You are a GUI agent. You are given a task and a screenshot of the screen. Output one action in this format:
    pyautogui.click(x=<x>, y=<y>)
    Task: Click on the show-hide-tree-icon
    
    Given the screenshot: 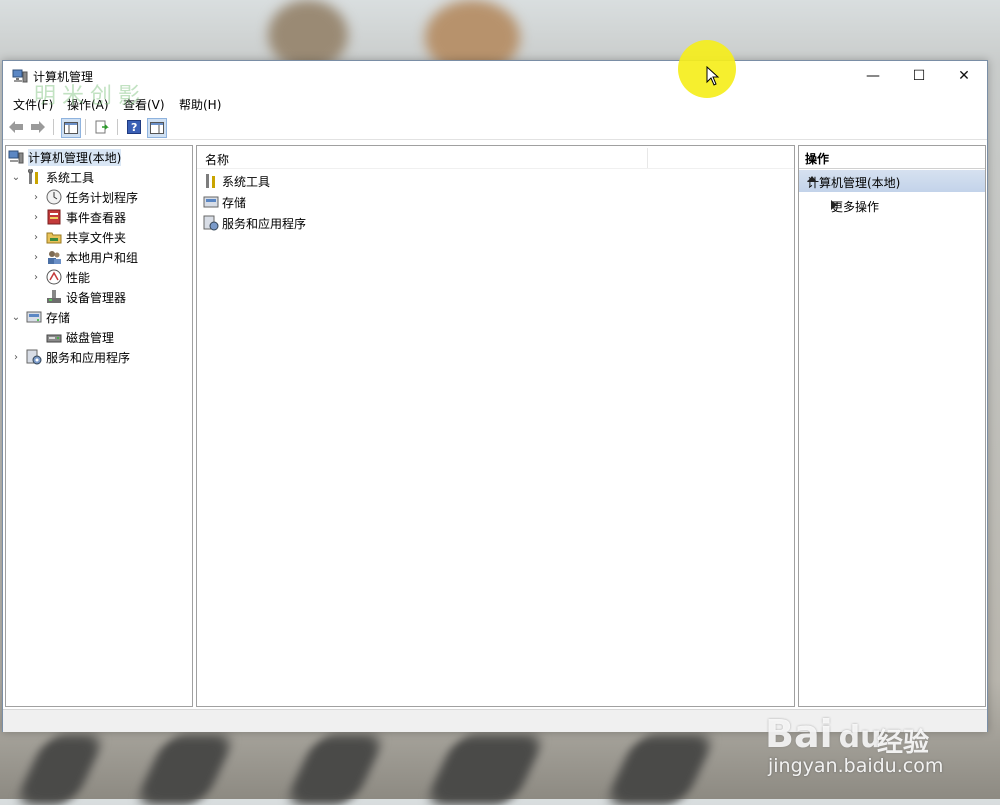 What is the action you would take?
    pyautogui.click(x=71, y=128)
    